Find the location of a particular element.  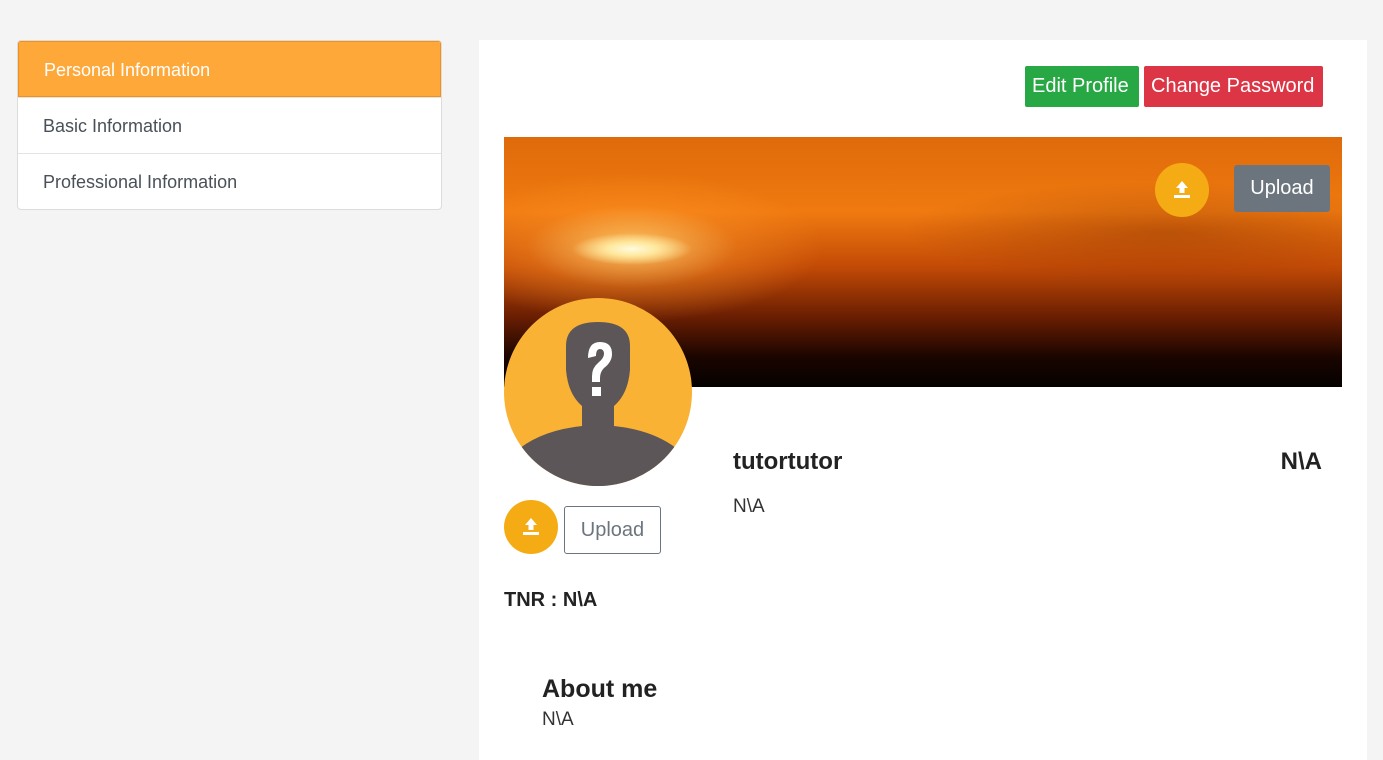

sidebar-item-professional-information: Professional Information is located at coordinates (229, 181).